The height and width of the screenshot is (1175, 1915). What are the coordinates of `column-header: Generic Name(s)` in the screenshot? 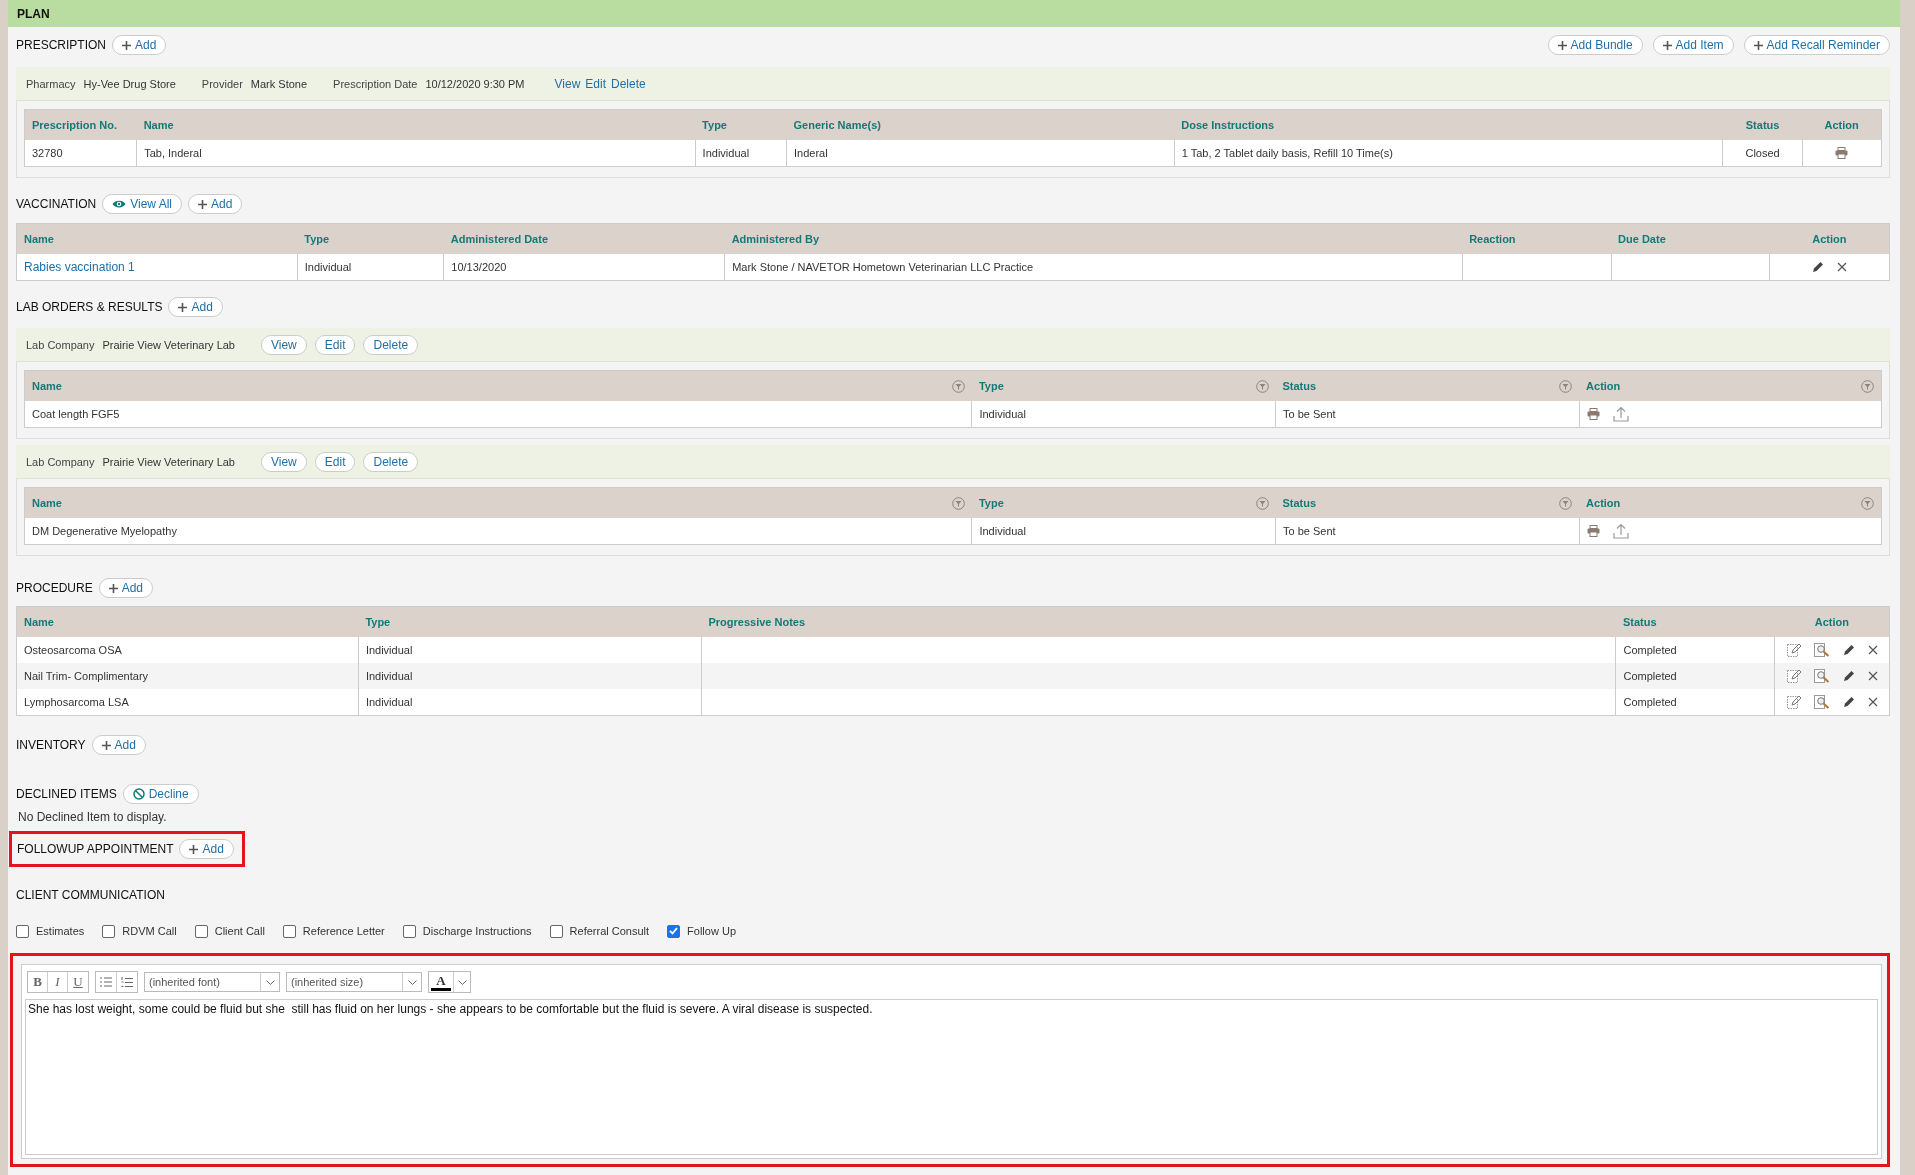 It's located at (980, 124).